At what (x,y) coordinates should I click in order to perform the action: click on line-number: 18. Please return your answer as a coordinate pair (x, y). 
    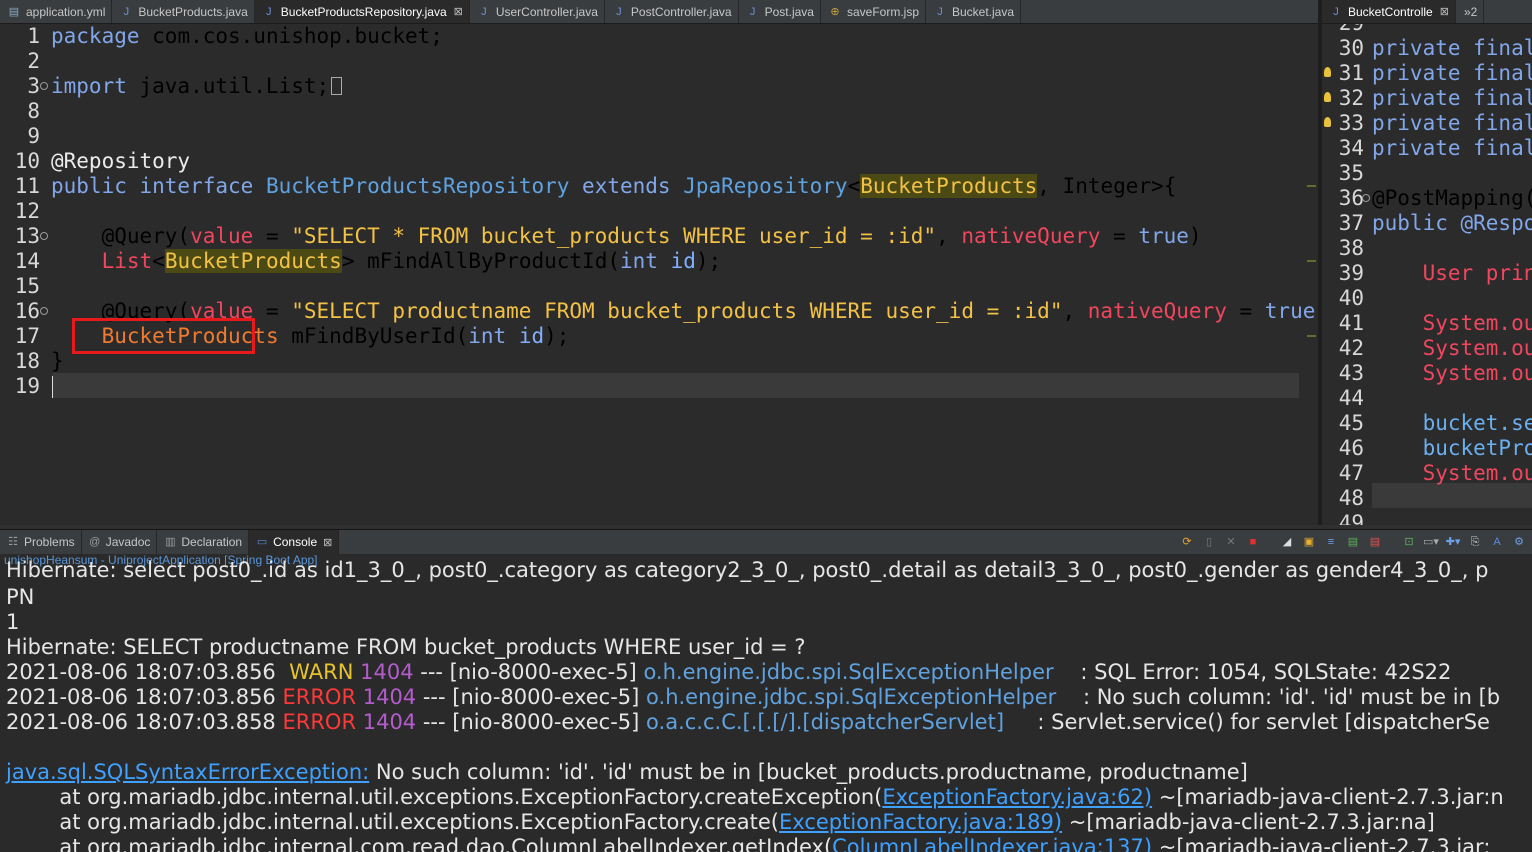
    Looking at the image, I should click on (27, 361).